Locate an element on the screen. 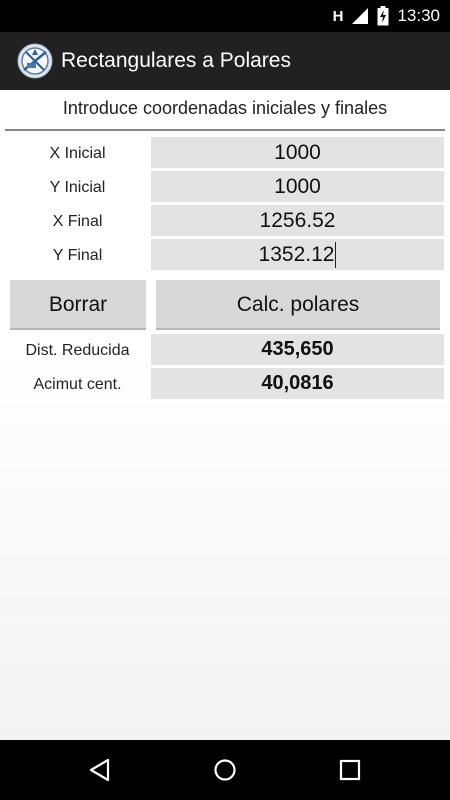  x-inicial-value: 1000 is located at coordinates (297, 152).